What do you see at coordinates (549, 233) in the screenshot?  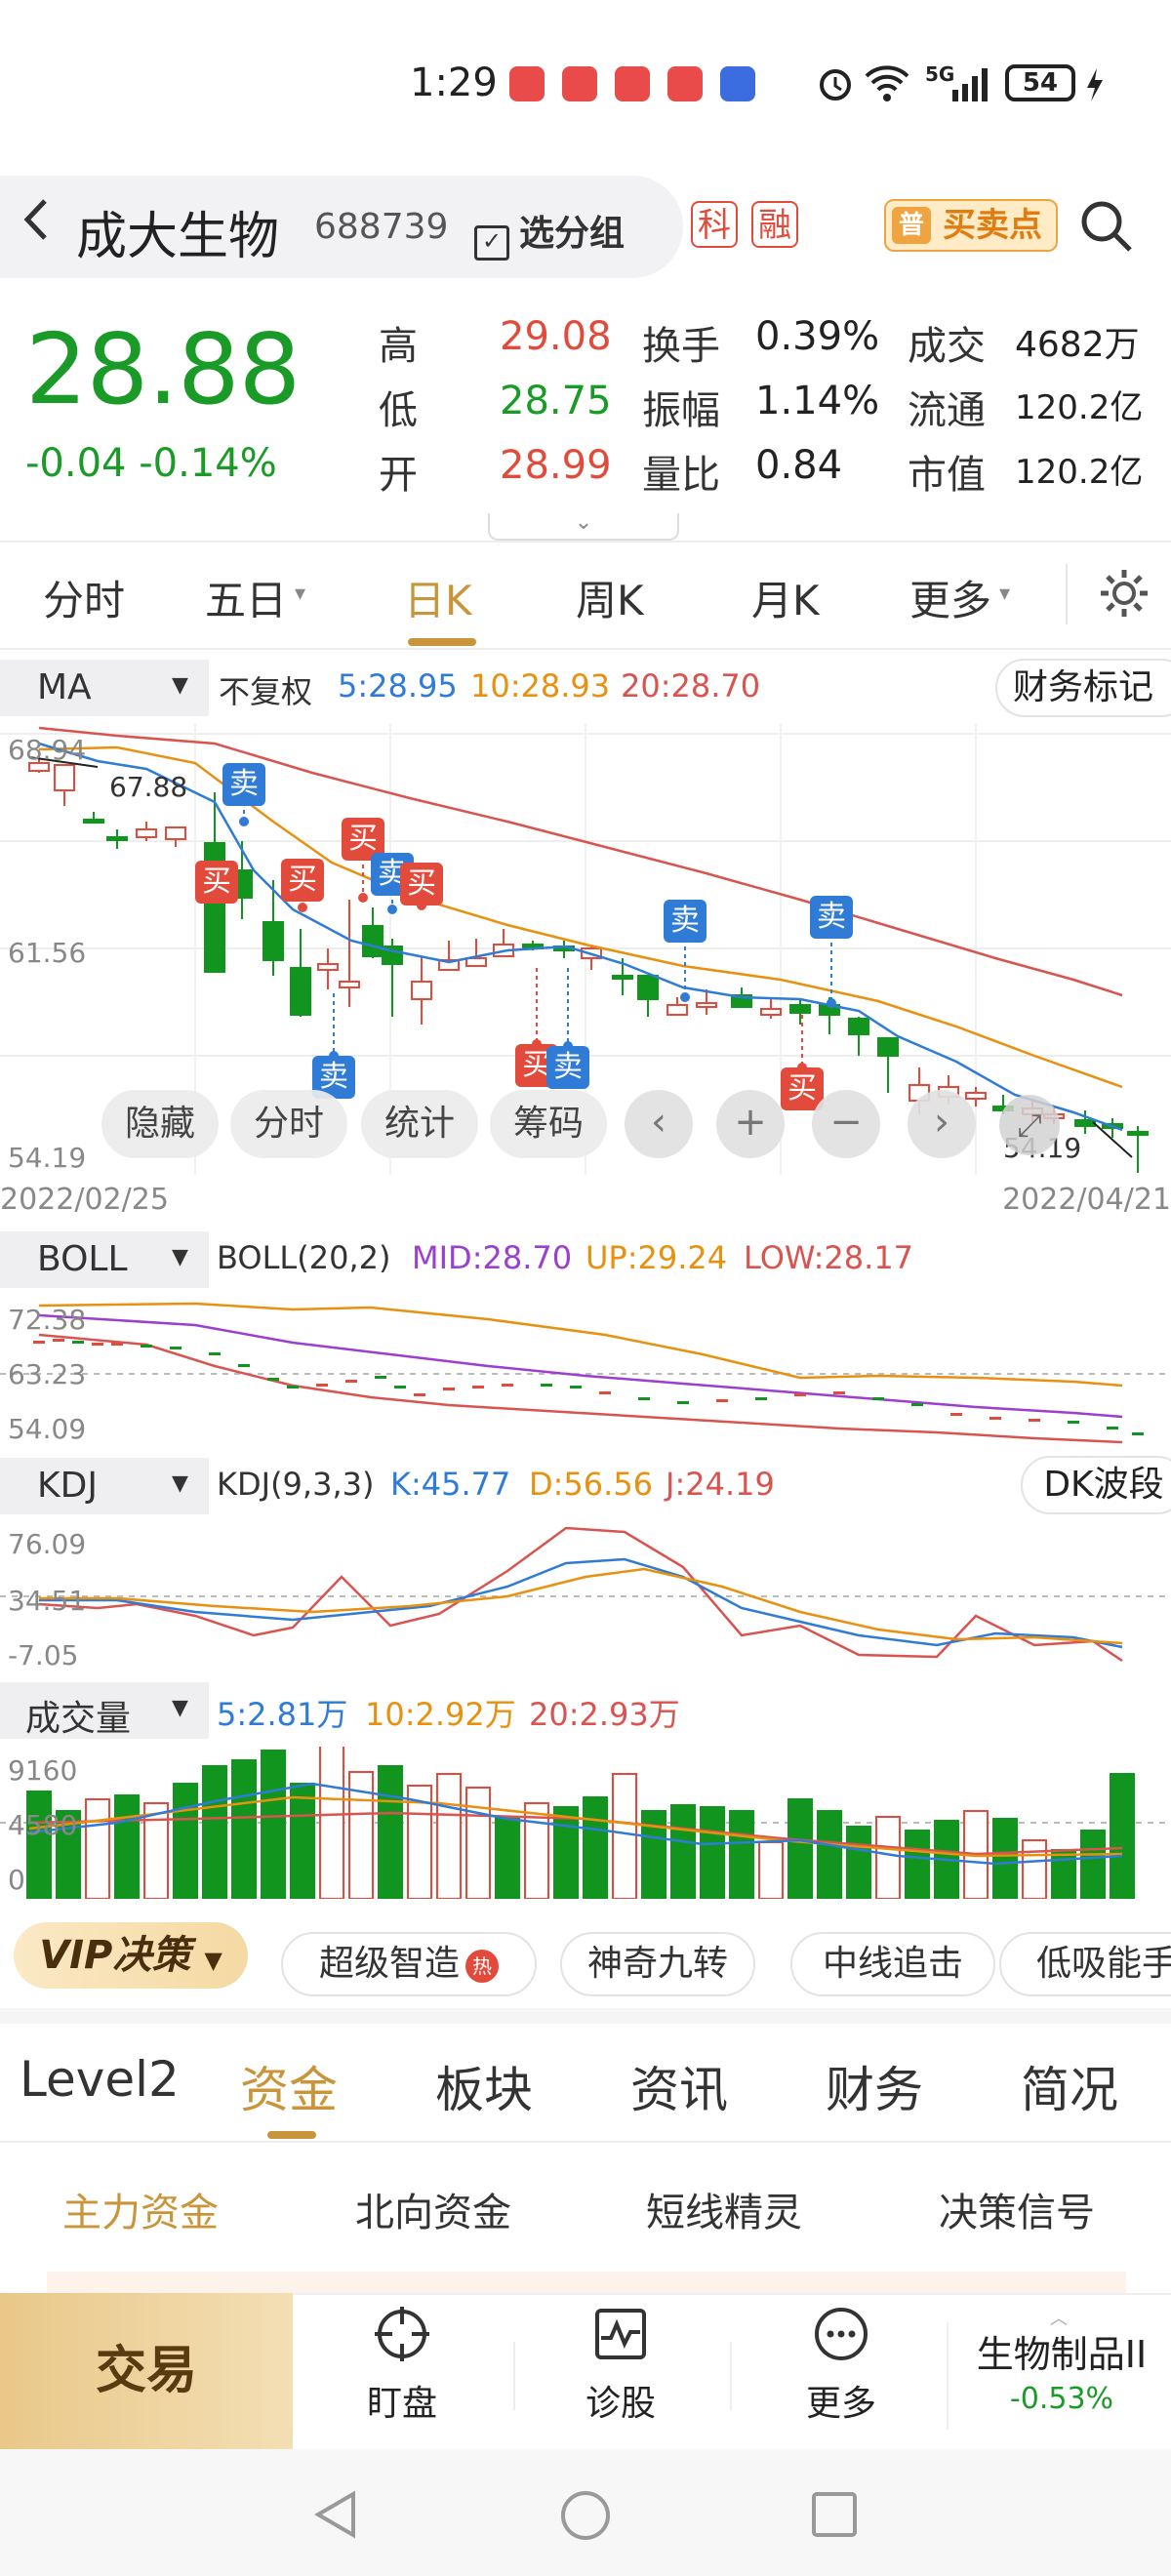 I see `select-group-button: ✓ 选分组` at bounding box center [549, 233].